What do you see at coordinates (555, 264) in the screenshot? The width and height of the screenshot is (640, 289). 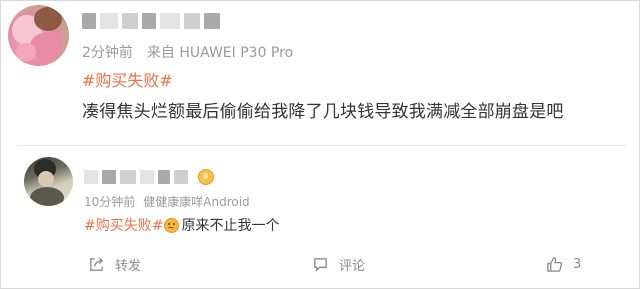 I see `like-icon` at bounding box center [555, 264].